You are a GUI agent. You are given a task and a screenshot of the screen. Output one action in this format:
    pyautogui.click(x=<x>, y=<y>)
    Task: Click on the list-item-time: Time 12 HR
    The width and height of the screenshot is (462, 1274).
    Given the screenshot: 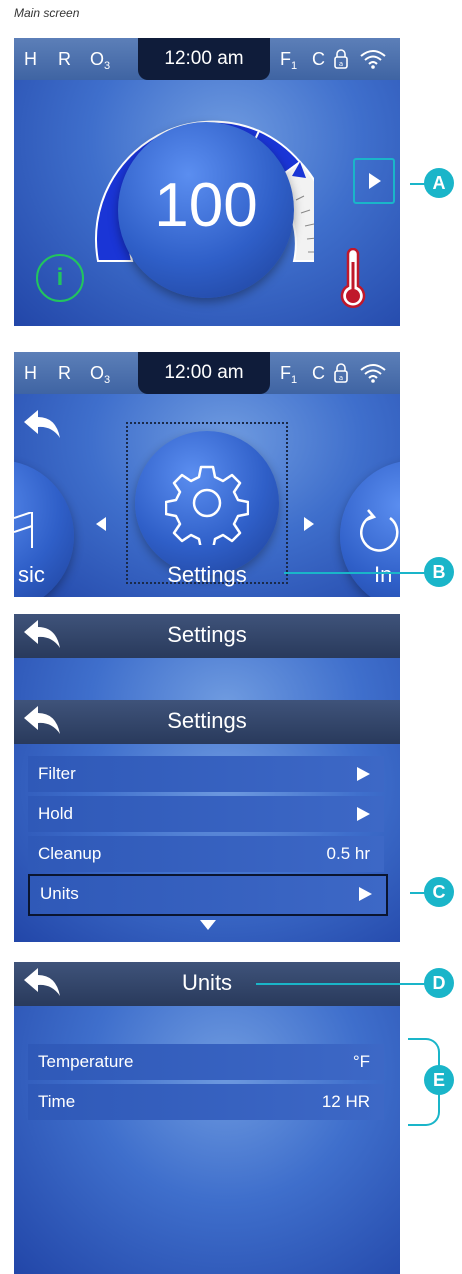 What is the action you would take?
    pyautogui.click(x=206, y=1102)
    